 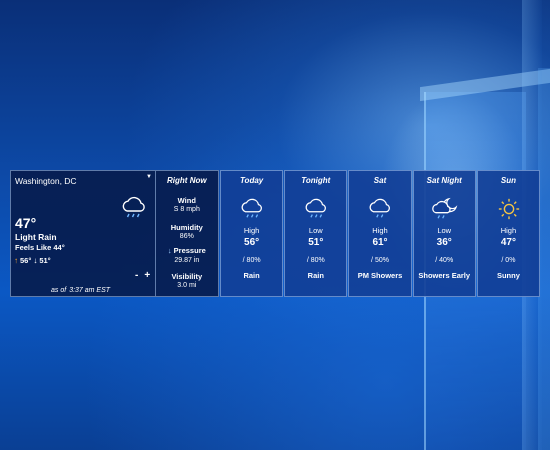 I want to click on forecast-temperature: 51°, so click(x=316, y=242).